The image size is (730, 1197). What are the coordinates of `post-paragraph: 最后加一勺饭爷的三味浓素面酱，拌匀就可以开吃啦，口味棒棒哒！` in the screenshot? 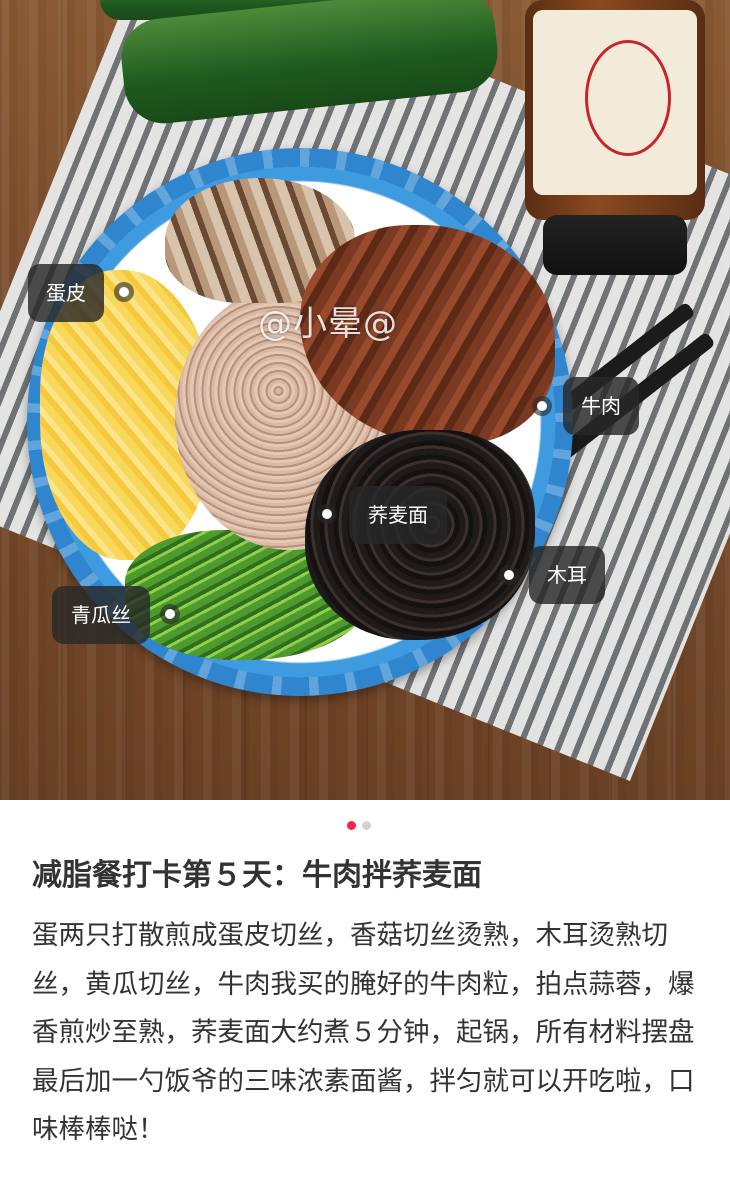 It's located at (363, 1105).